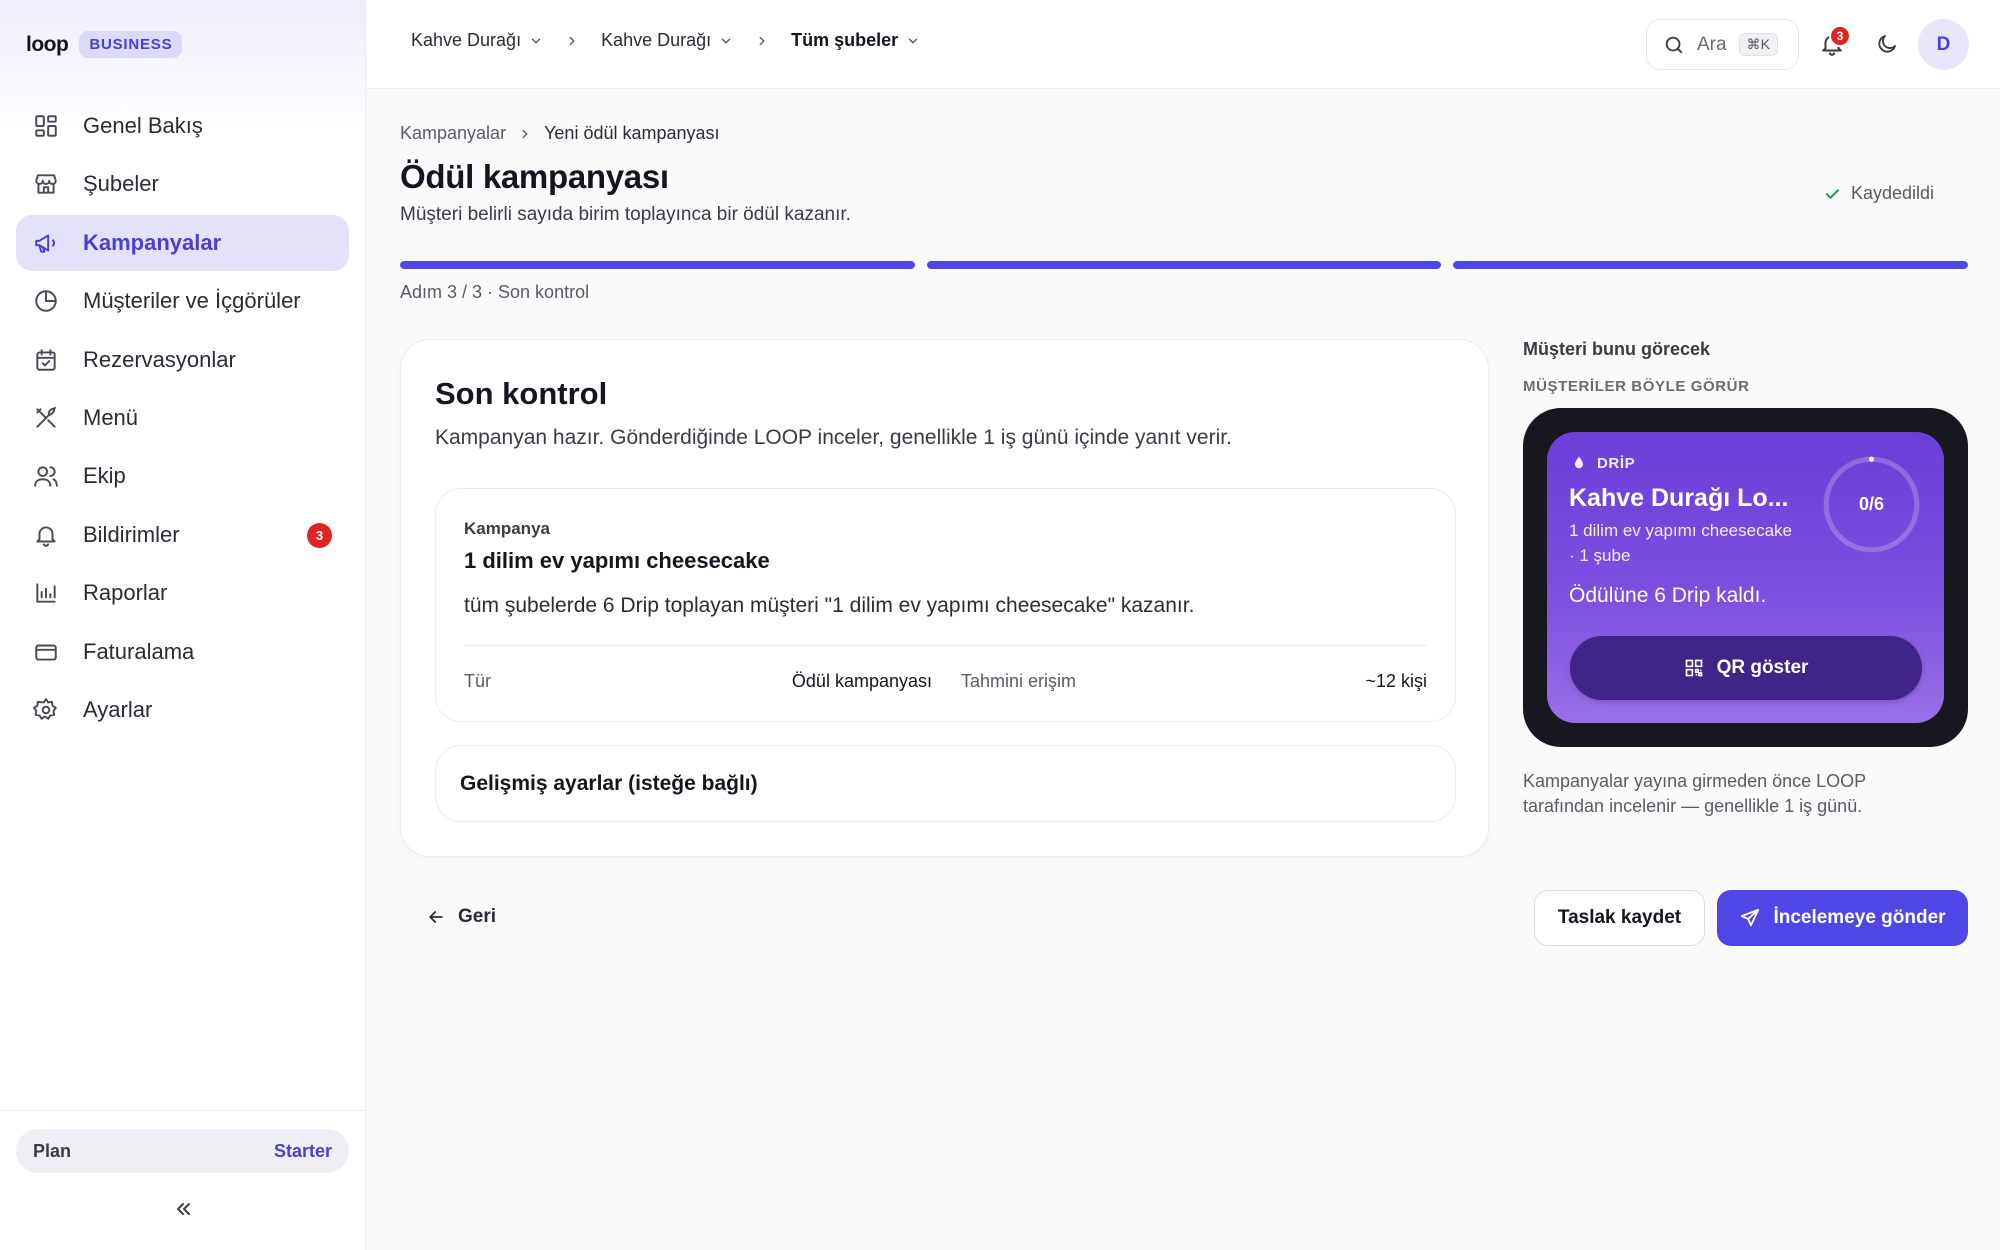  I want to click on step-progress, so click(1184, 265).